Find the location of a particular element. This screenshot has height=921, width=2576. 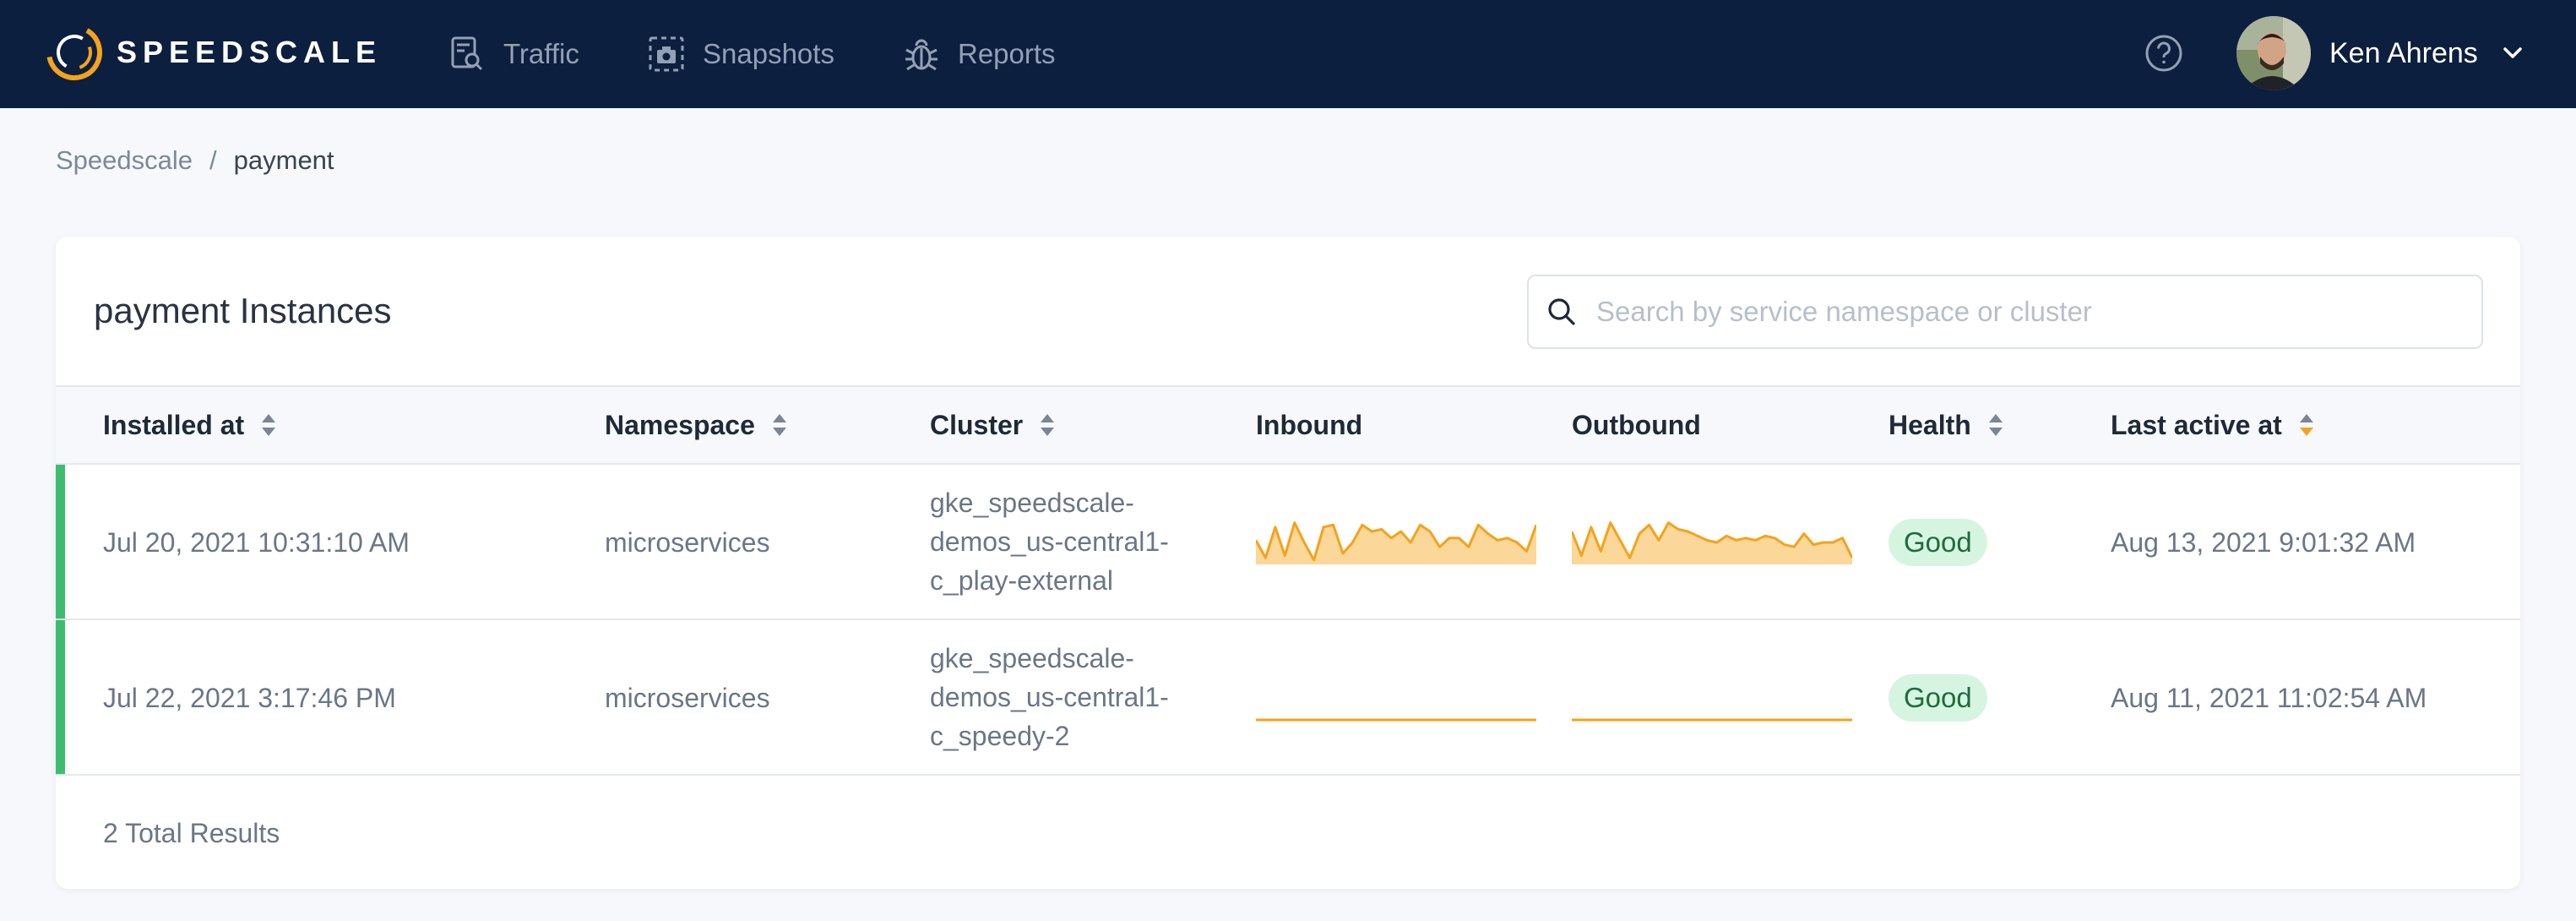

installed-at-cell: Jul 20, 2021 10:31:10 AM is located at coordinates (256, 543).